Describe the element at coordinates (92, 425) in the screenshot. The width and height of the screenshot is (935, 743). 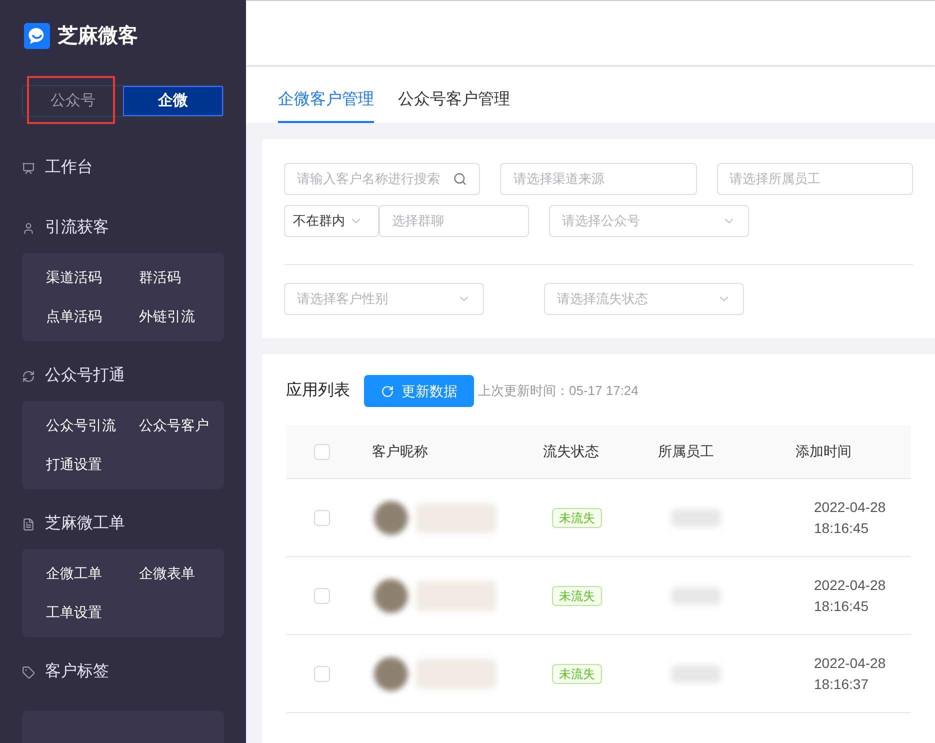
I see `submenu-item: 公众号引流` at that location.